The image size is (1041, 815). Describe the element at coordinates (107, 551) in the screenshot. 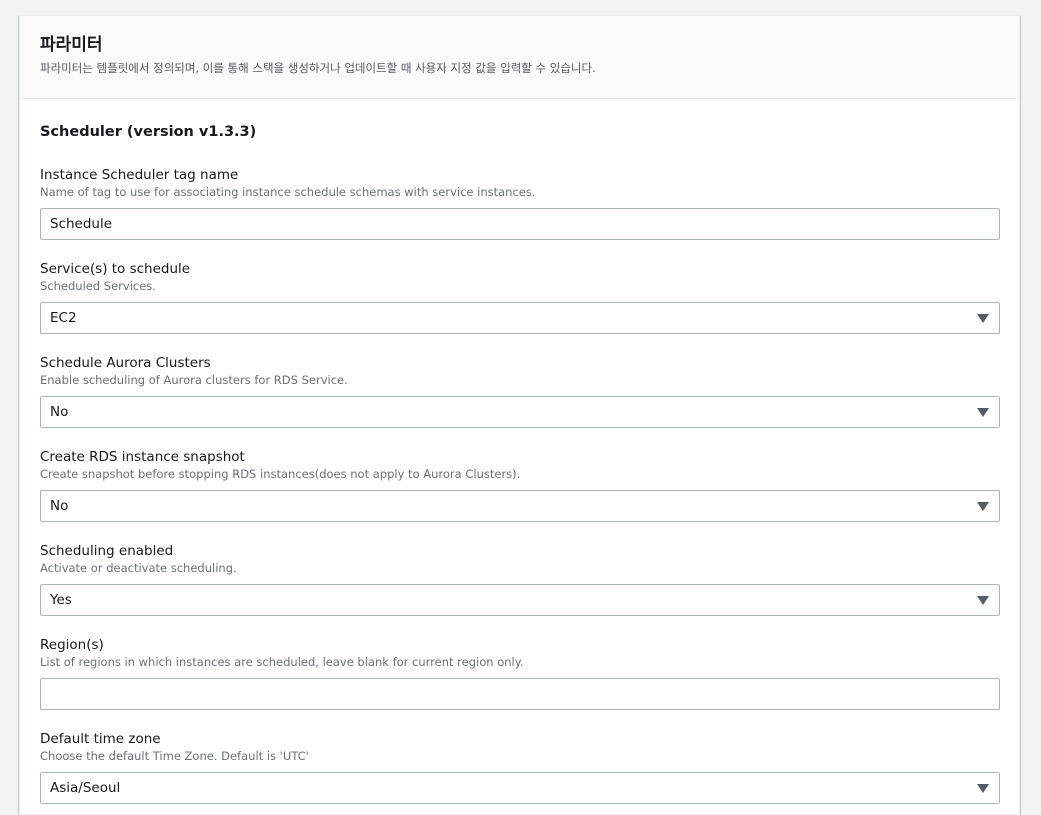

I see `field-label: Scheduling enabled` at that location.